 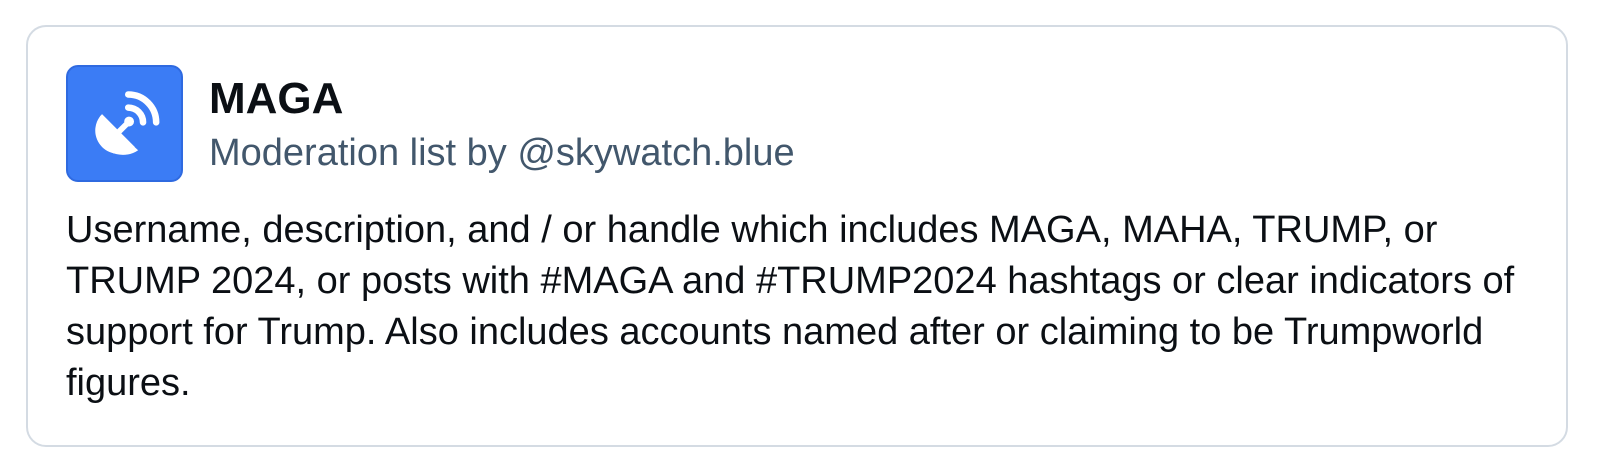 I want to click on satellite-dish-icon, so click(x=125, y=124).